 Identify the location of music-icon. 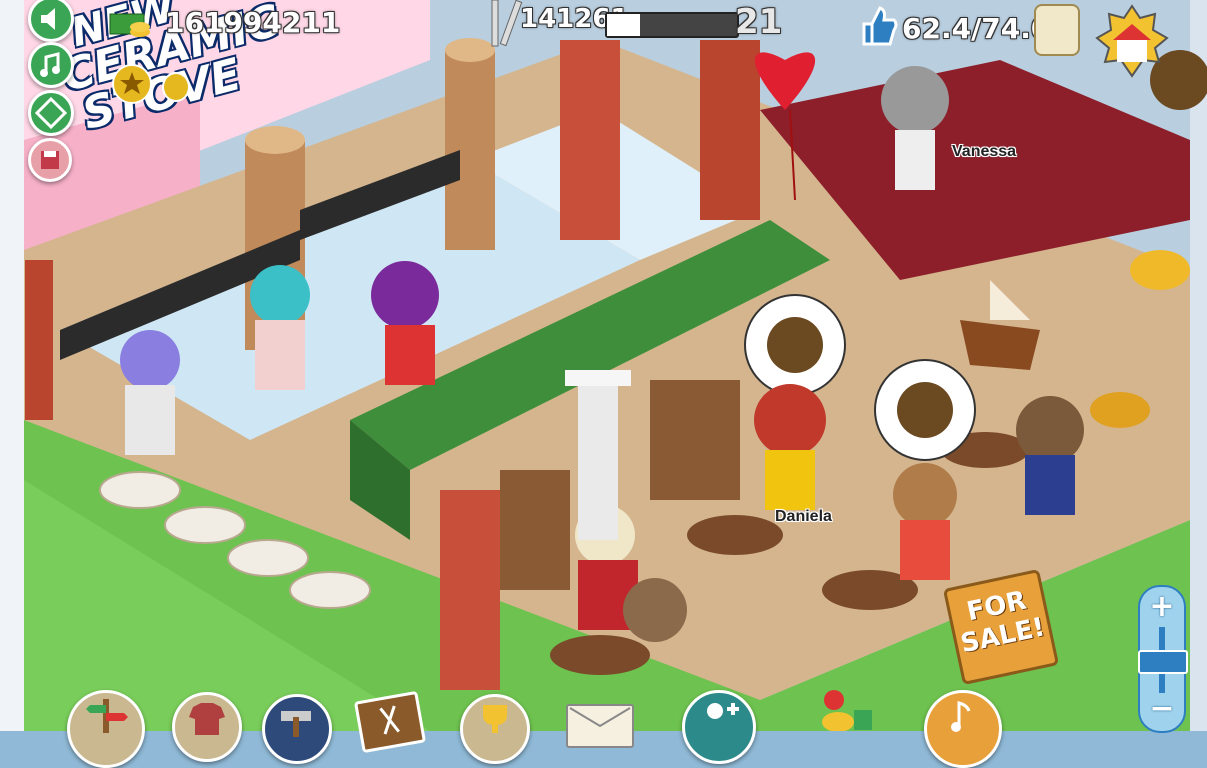
(50, 64).